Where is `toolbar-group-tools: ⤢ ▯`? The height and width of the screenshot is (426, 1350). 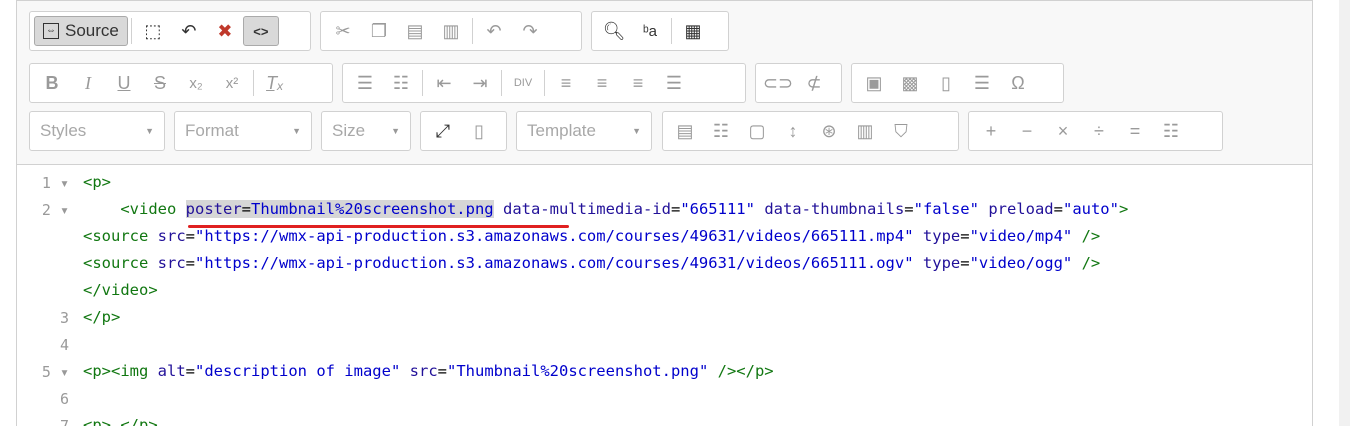 toolbar-group-tools: ⤢ ▯ is located at coordinates (463, 131).